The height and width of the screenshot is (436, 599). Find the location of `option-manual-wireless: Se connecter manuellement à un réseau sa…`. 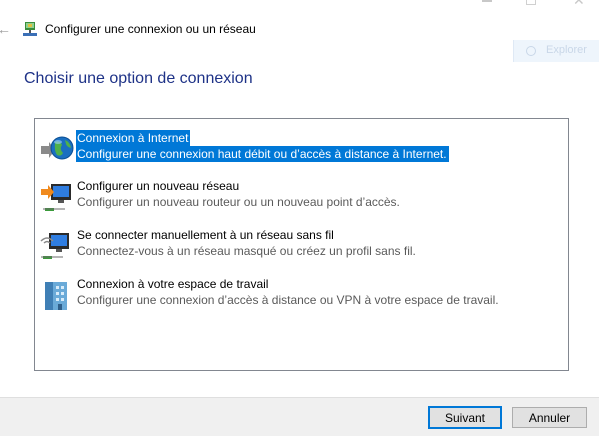

option-manual-wireless: Se connecter manuellement à un réseau sa… is located at coordinates (299, 247).